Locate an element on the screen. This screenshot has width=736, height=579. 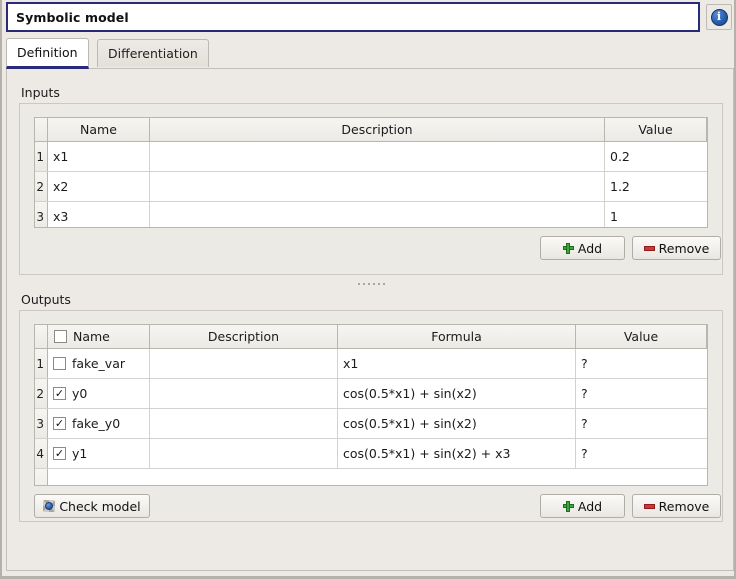
table-row: 1 fake_var x1 ? is located at coordinates (371, 364).